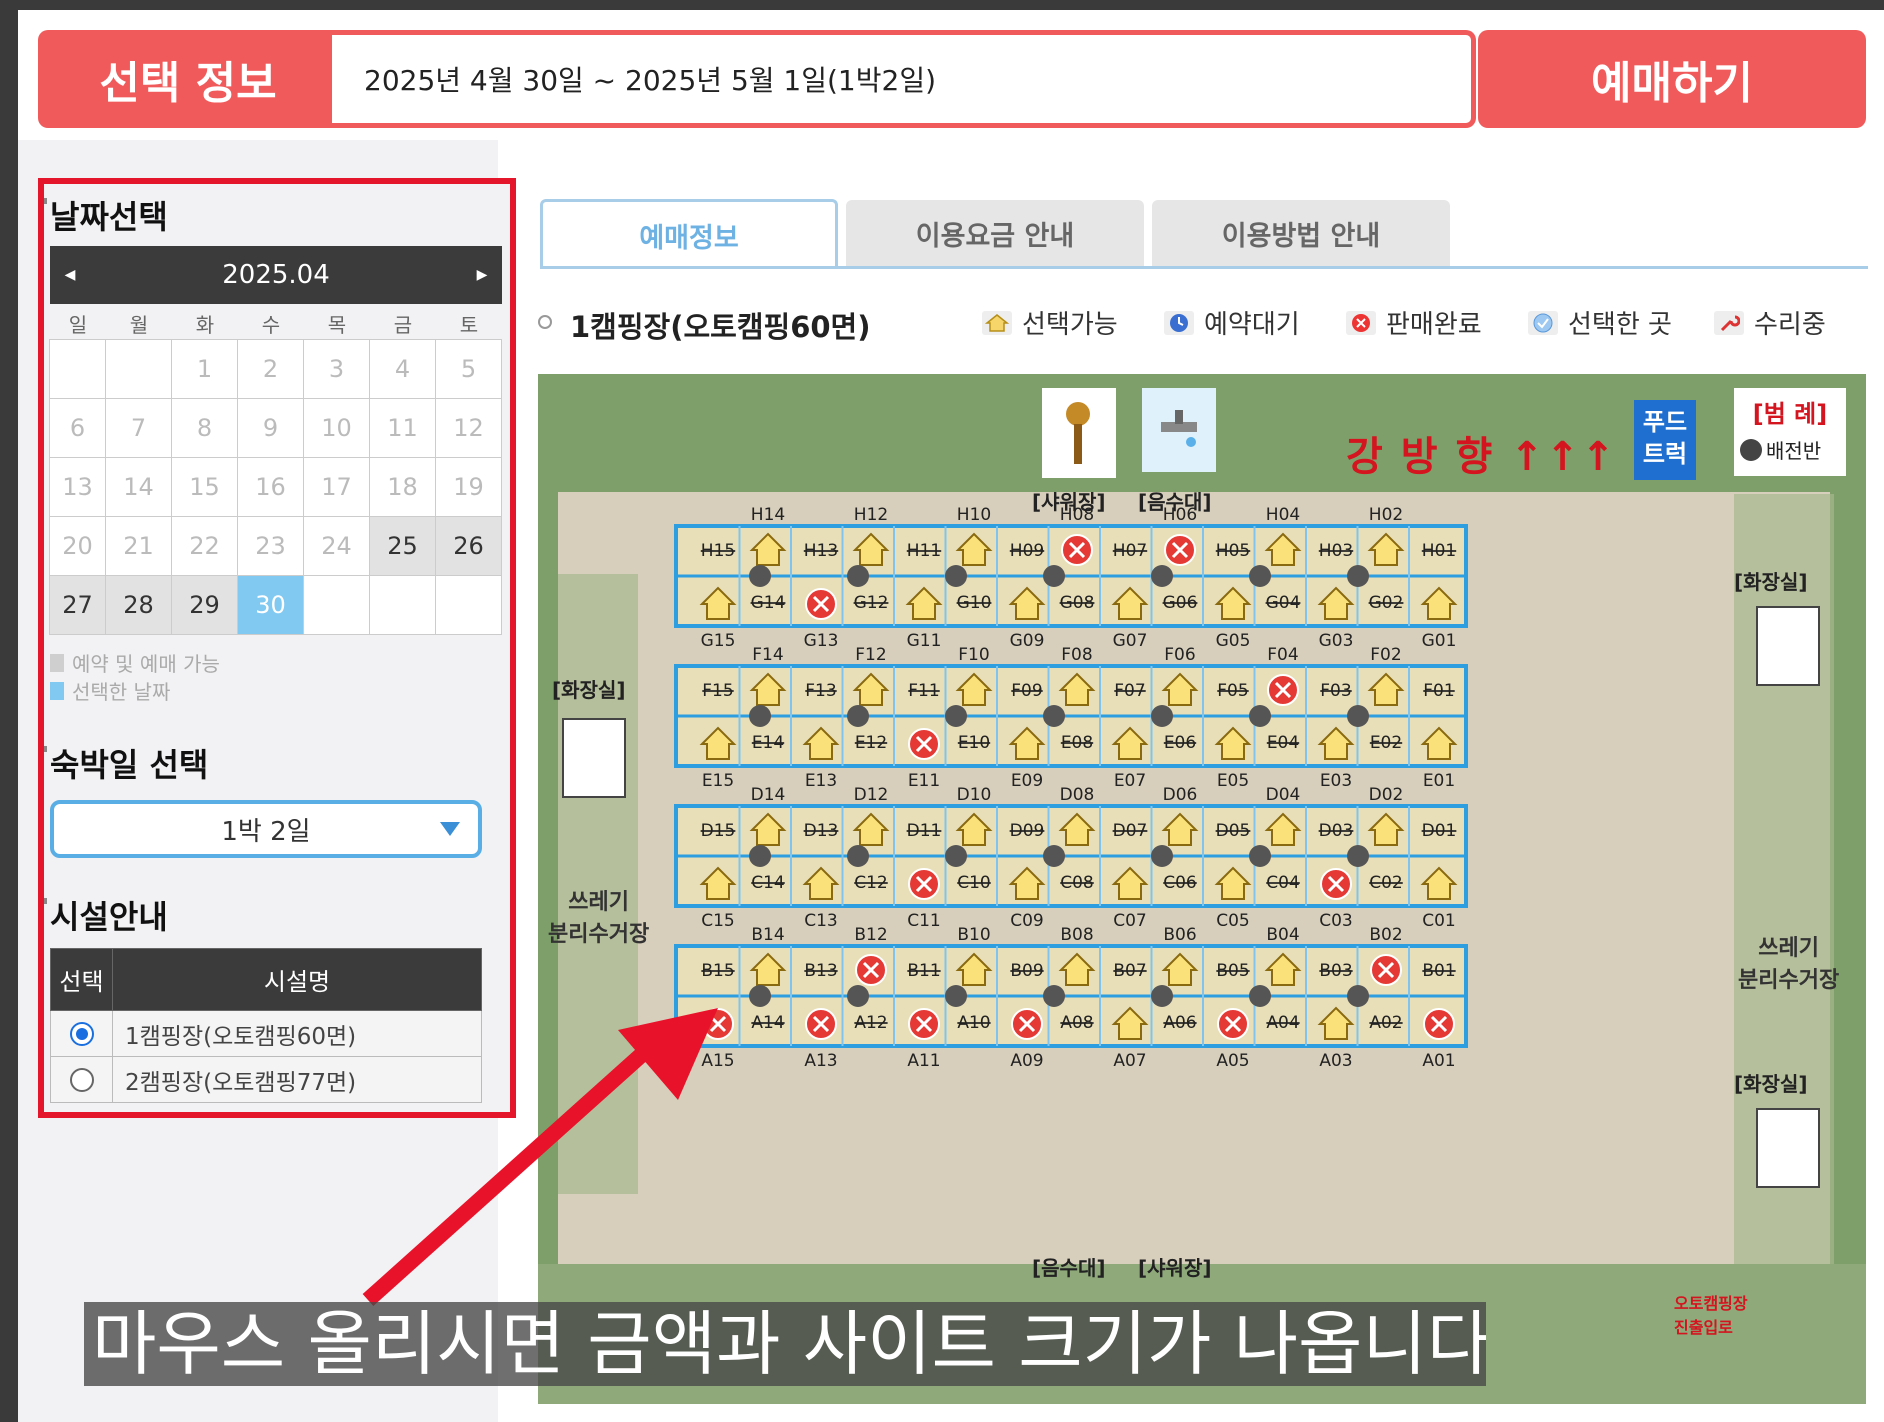  I want to click on nights-value: 1박 2일, so click(266, 831).